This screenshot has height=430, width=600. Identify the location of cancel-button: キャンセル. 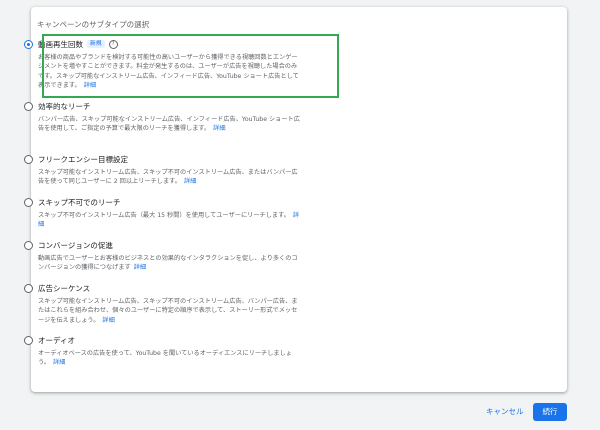
(505, 412).